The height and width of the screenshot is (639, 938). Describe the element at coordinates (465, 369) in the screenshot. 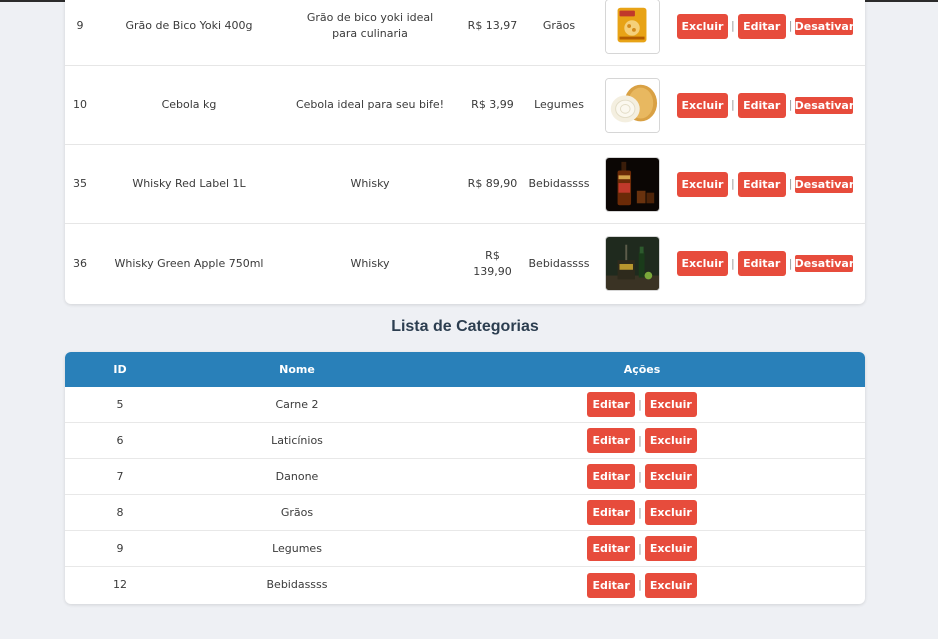

I see `table-header: ID Nome Ações` at that location.